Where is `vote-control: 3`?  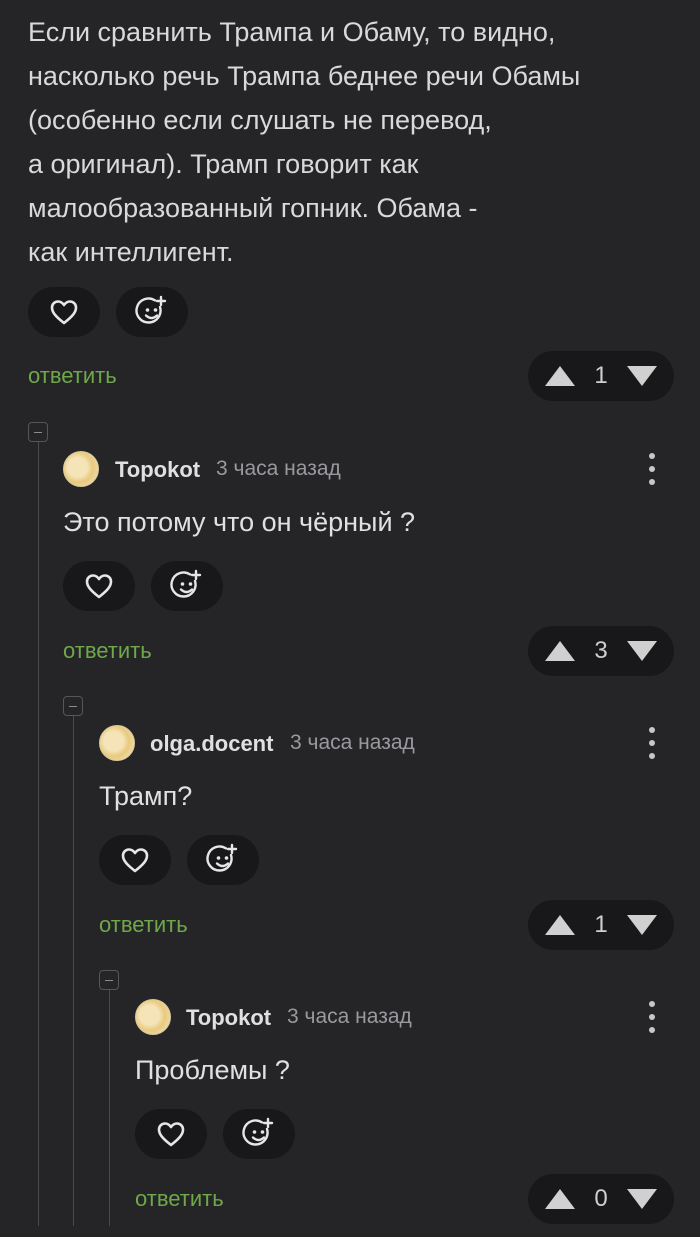
vote-control: 3 is located at coordinates (601, 651).